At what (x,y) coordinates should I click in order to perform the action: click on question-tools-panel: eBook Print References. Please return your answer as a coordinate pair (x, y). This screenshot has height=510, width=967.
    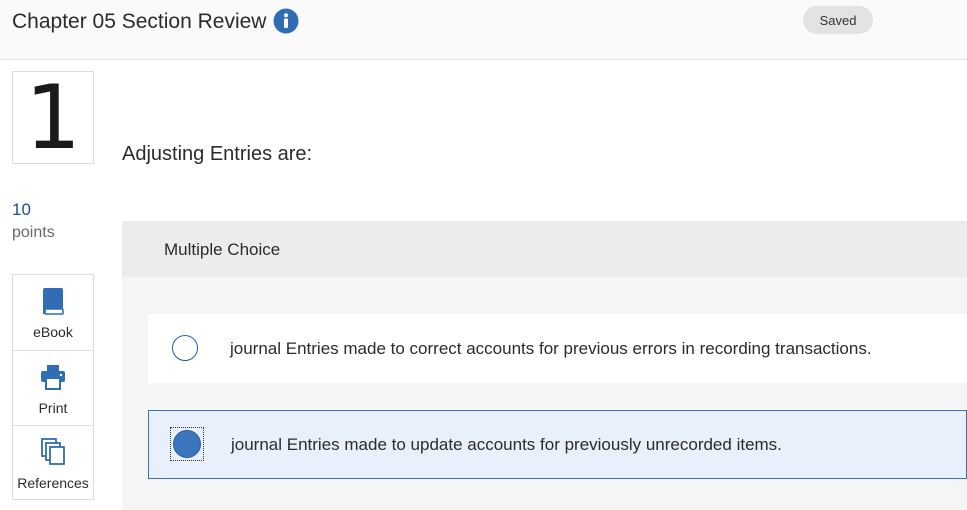
    Looking at the image, I should click on (53, 387).